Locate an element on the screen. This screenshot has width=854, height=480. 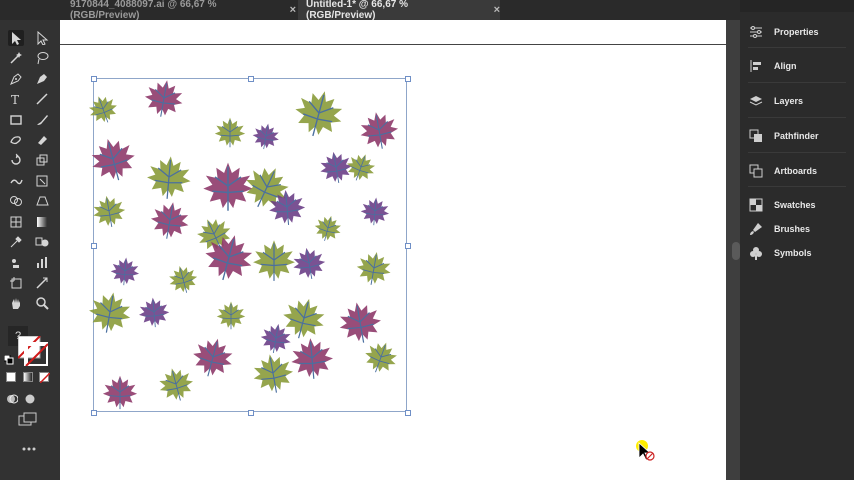
mesh-tool is located at coordinates (16, 222).